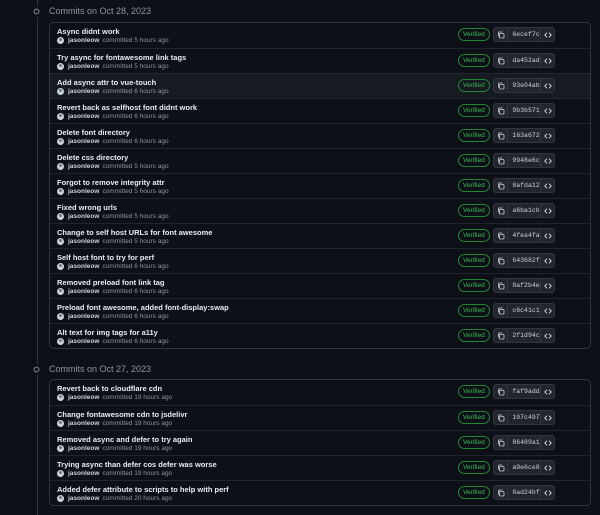 This screenshot has width=600, height=515. What do you see at coordinates (526, 34) in the screenshot?
I see `commit-sha-link: 6ecef7c` at bounding box center [526, 34].